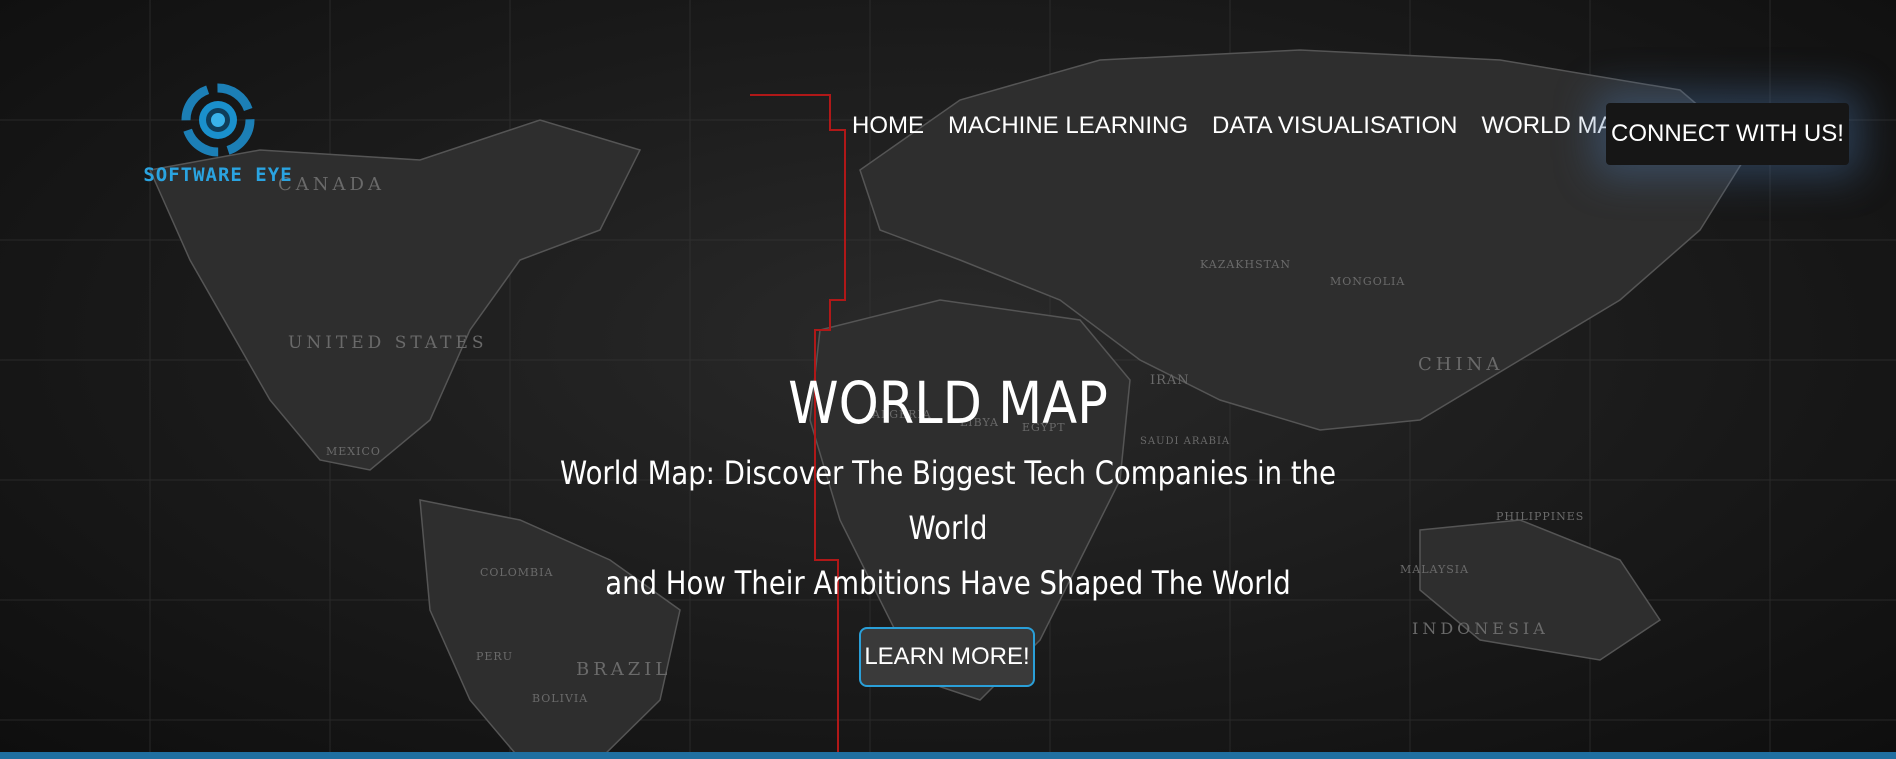 This screenshot has height=759, width=1896. I want to click on eye-icon, so click(218, 120).